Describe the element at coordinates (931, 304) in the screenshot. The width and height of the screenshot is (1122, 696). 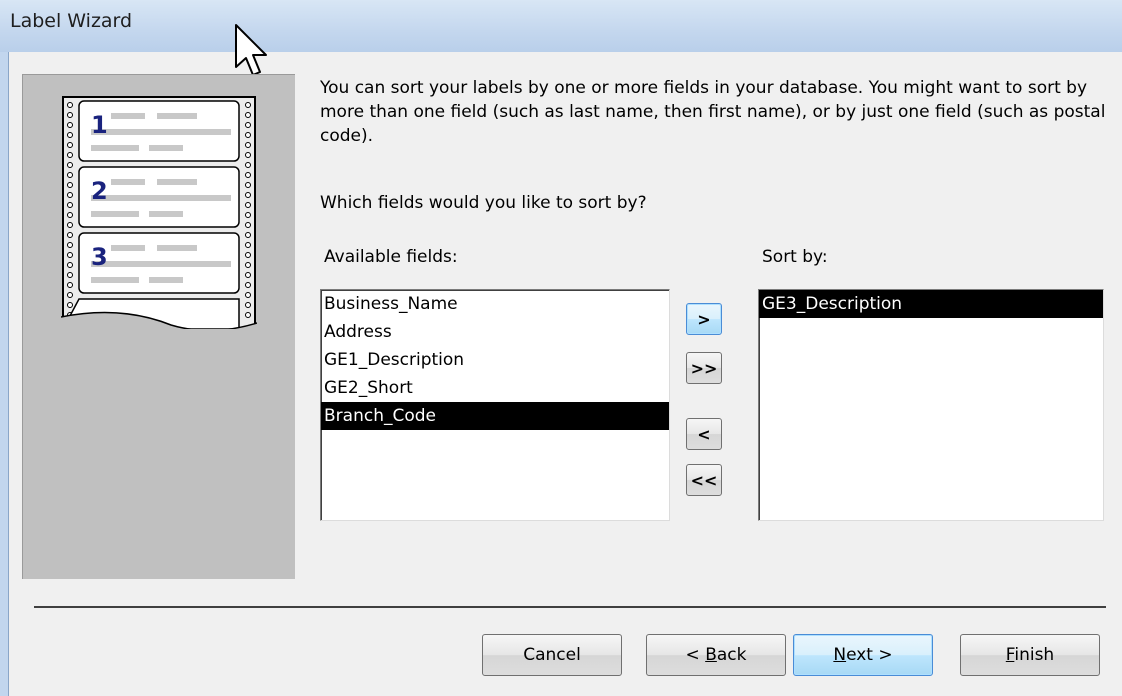
I see `list-item-selected: GE3_Description` at that location.